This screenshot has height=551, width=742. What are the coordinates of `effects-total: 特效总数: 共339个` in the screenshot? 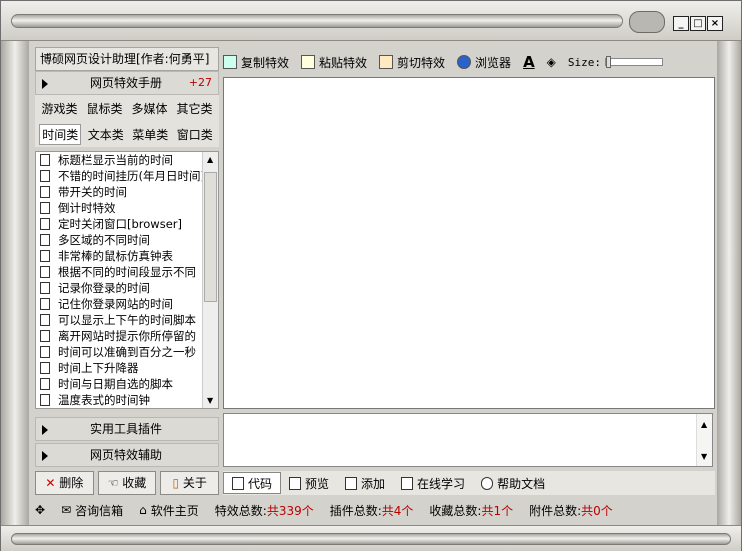 It's located at (264, 510).